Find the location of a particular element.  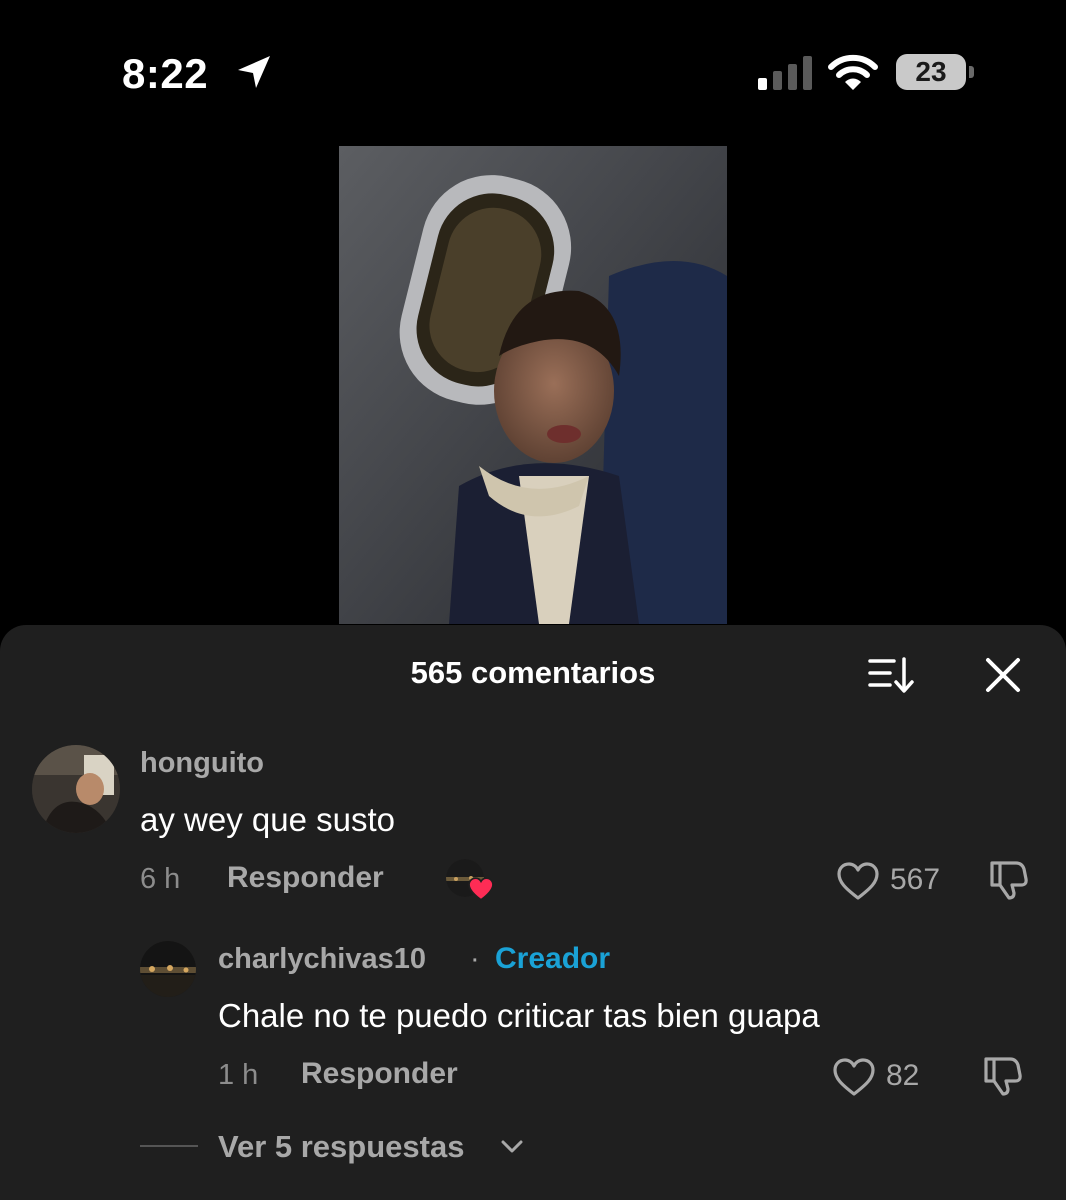

view-more-replies-button: Ver 5 respuestas is located at coordinates (341, 1147).